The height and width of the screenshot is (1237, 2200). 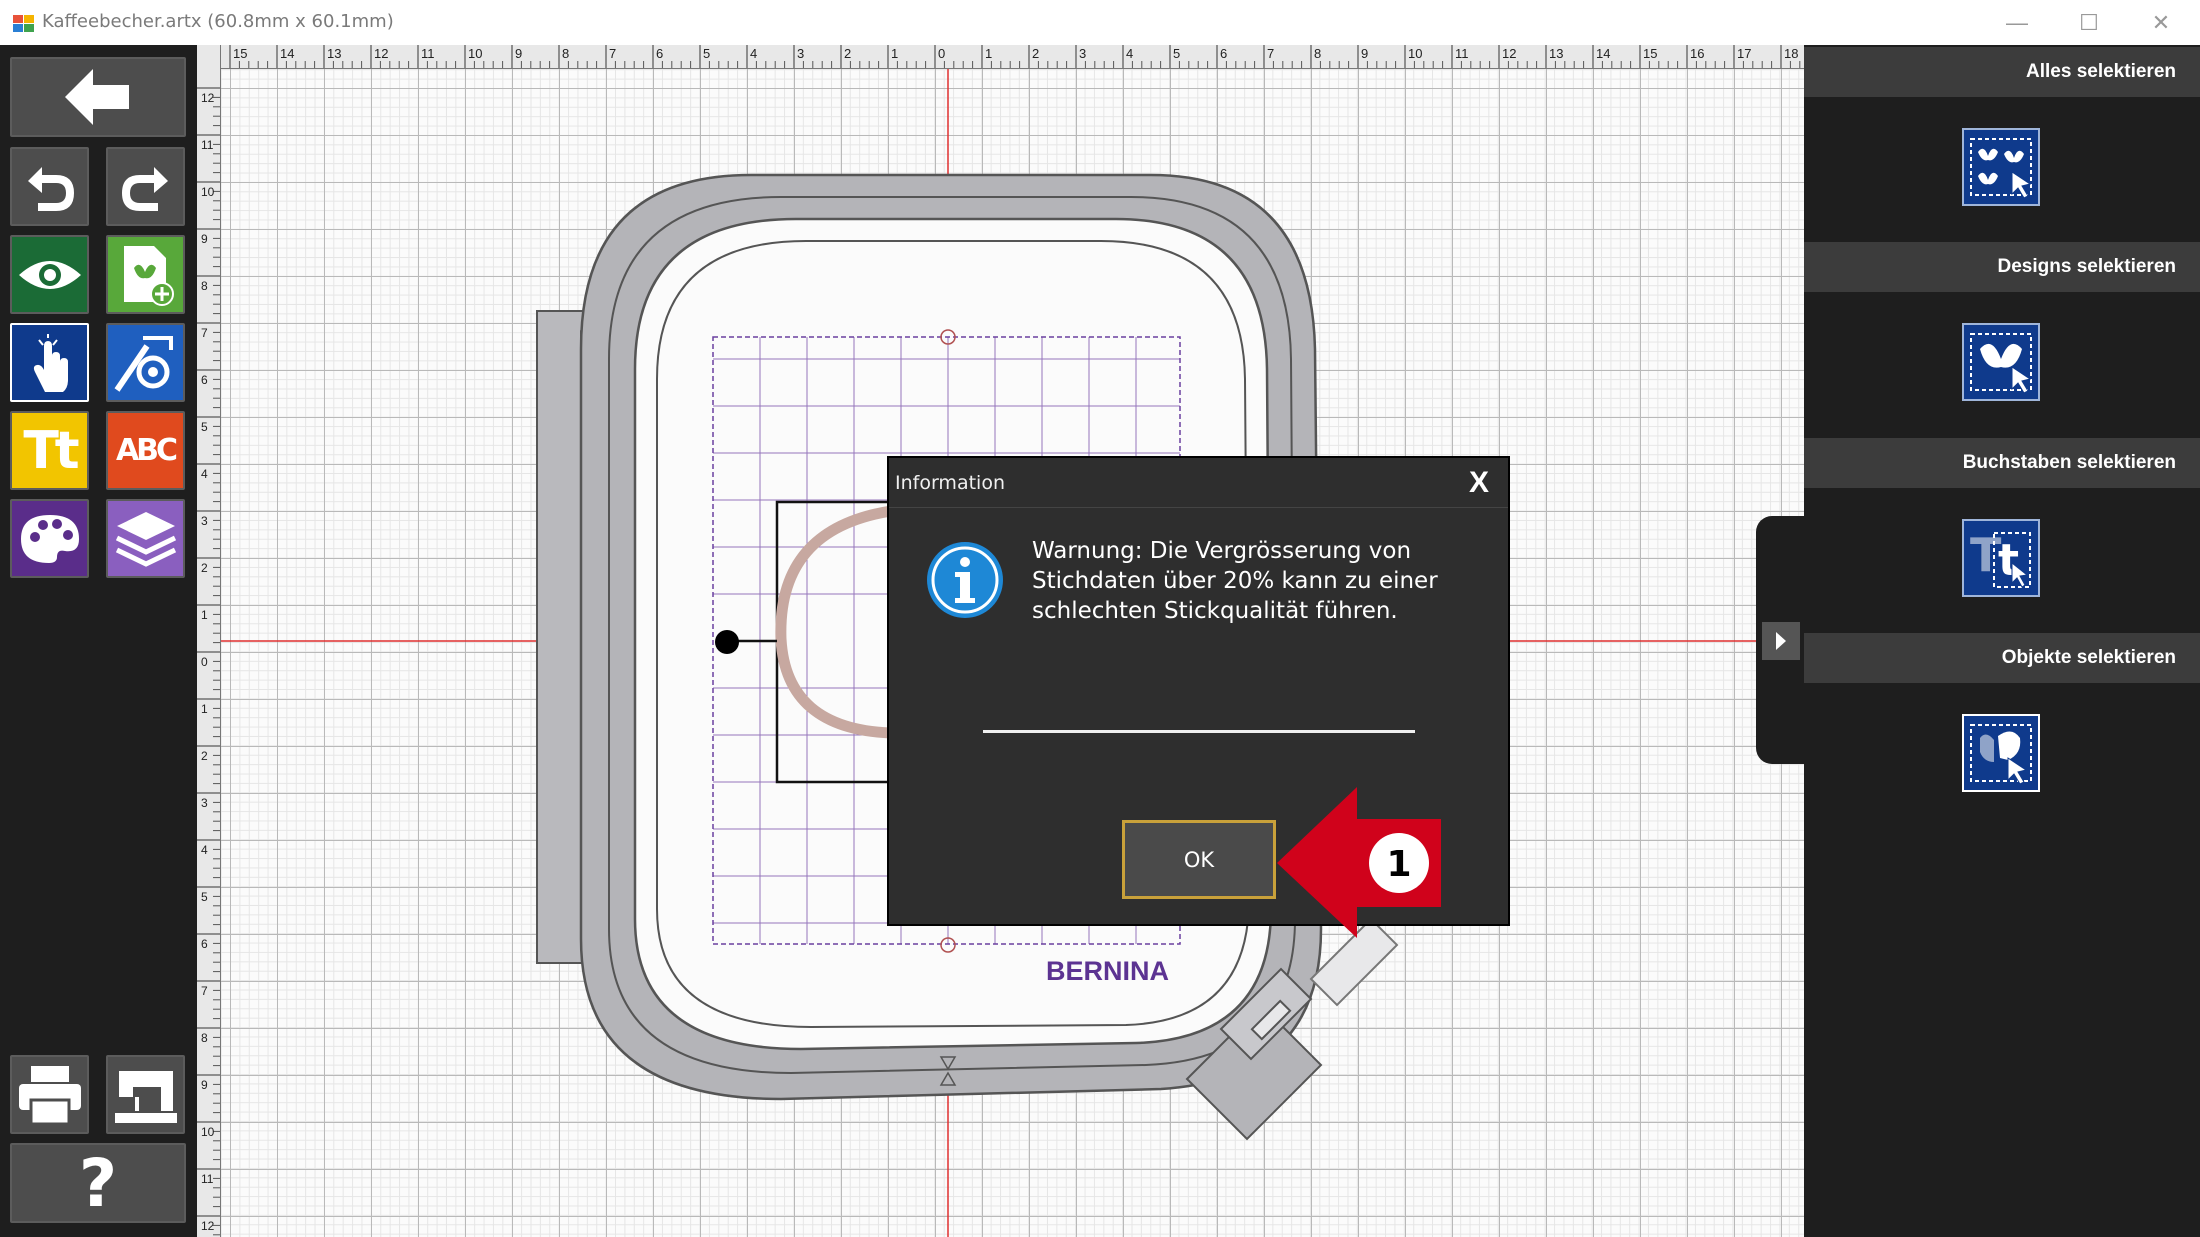 I want to click on chevron-right-icon, so click(x=1781, y=641).